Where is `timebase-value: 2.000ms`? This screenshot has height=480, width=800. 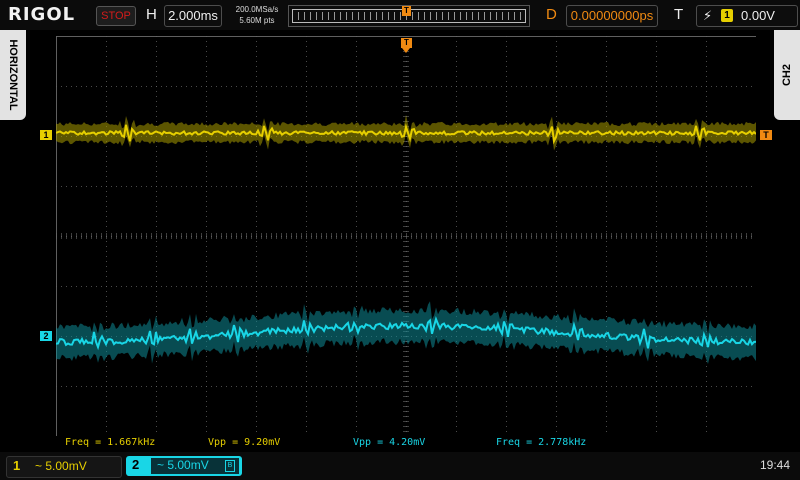 timebase-value: 2.000ms is located at coordinates (193, 16).